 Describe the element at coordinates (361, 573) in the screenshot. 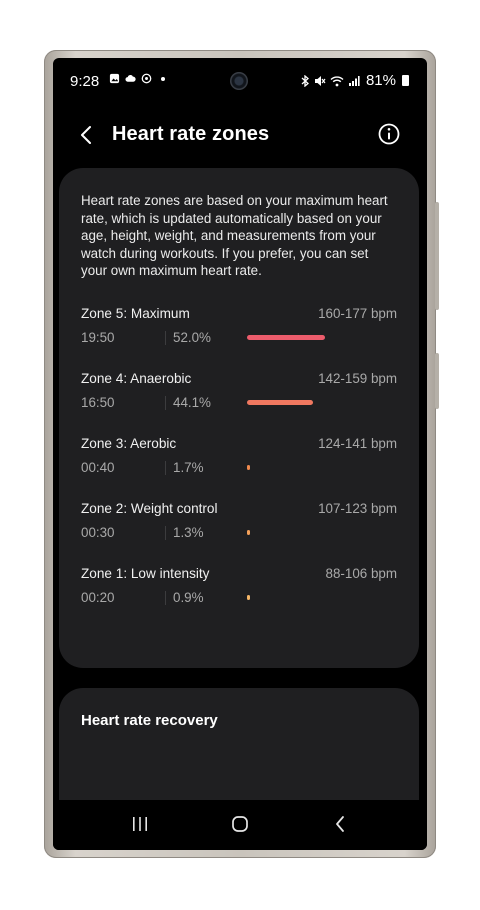

I see `zone-bpm-range: 88-106 bpm` at that location.